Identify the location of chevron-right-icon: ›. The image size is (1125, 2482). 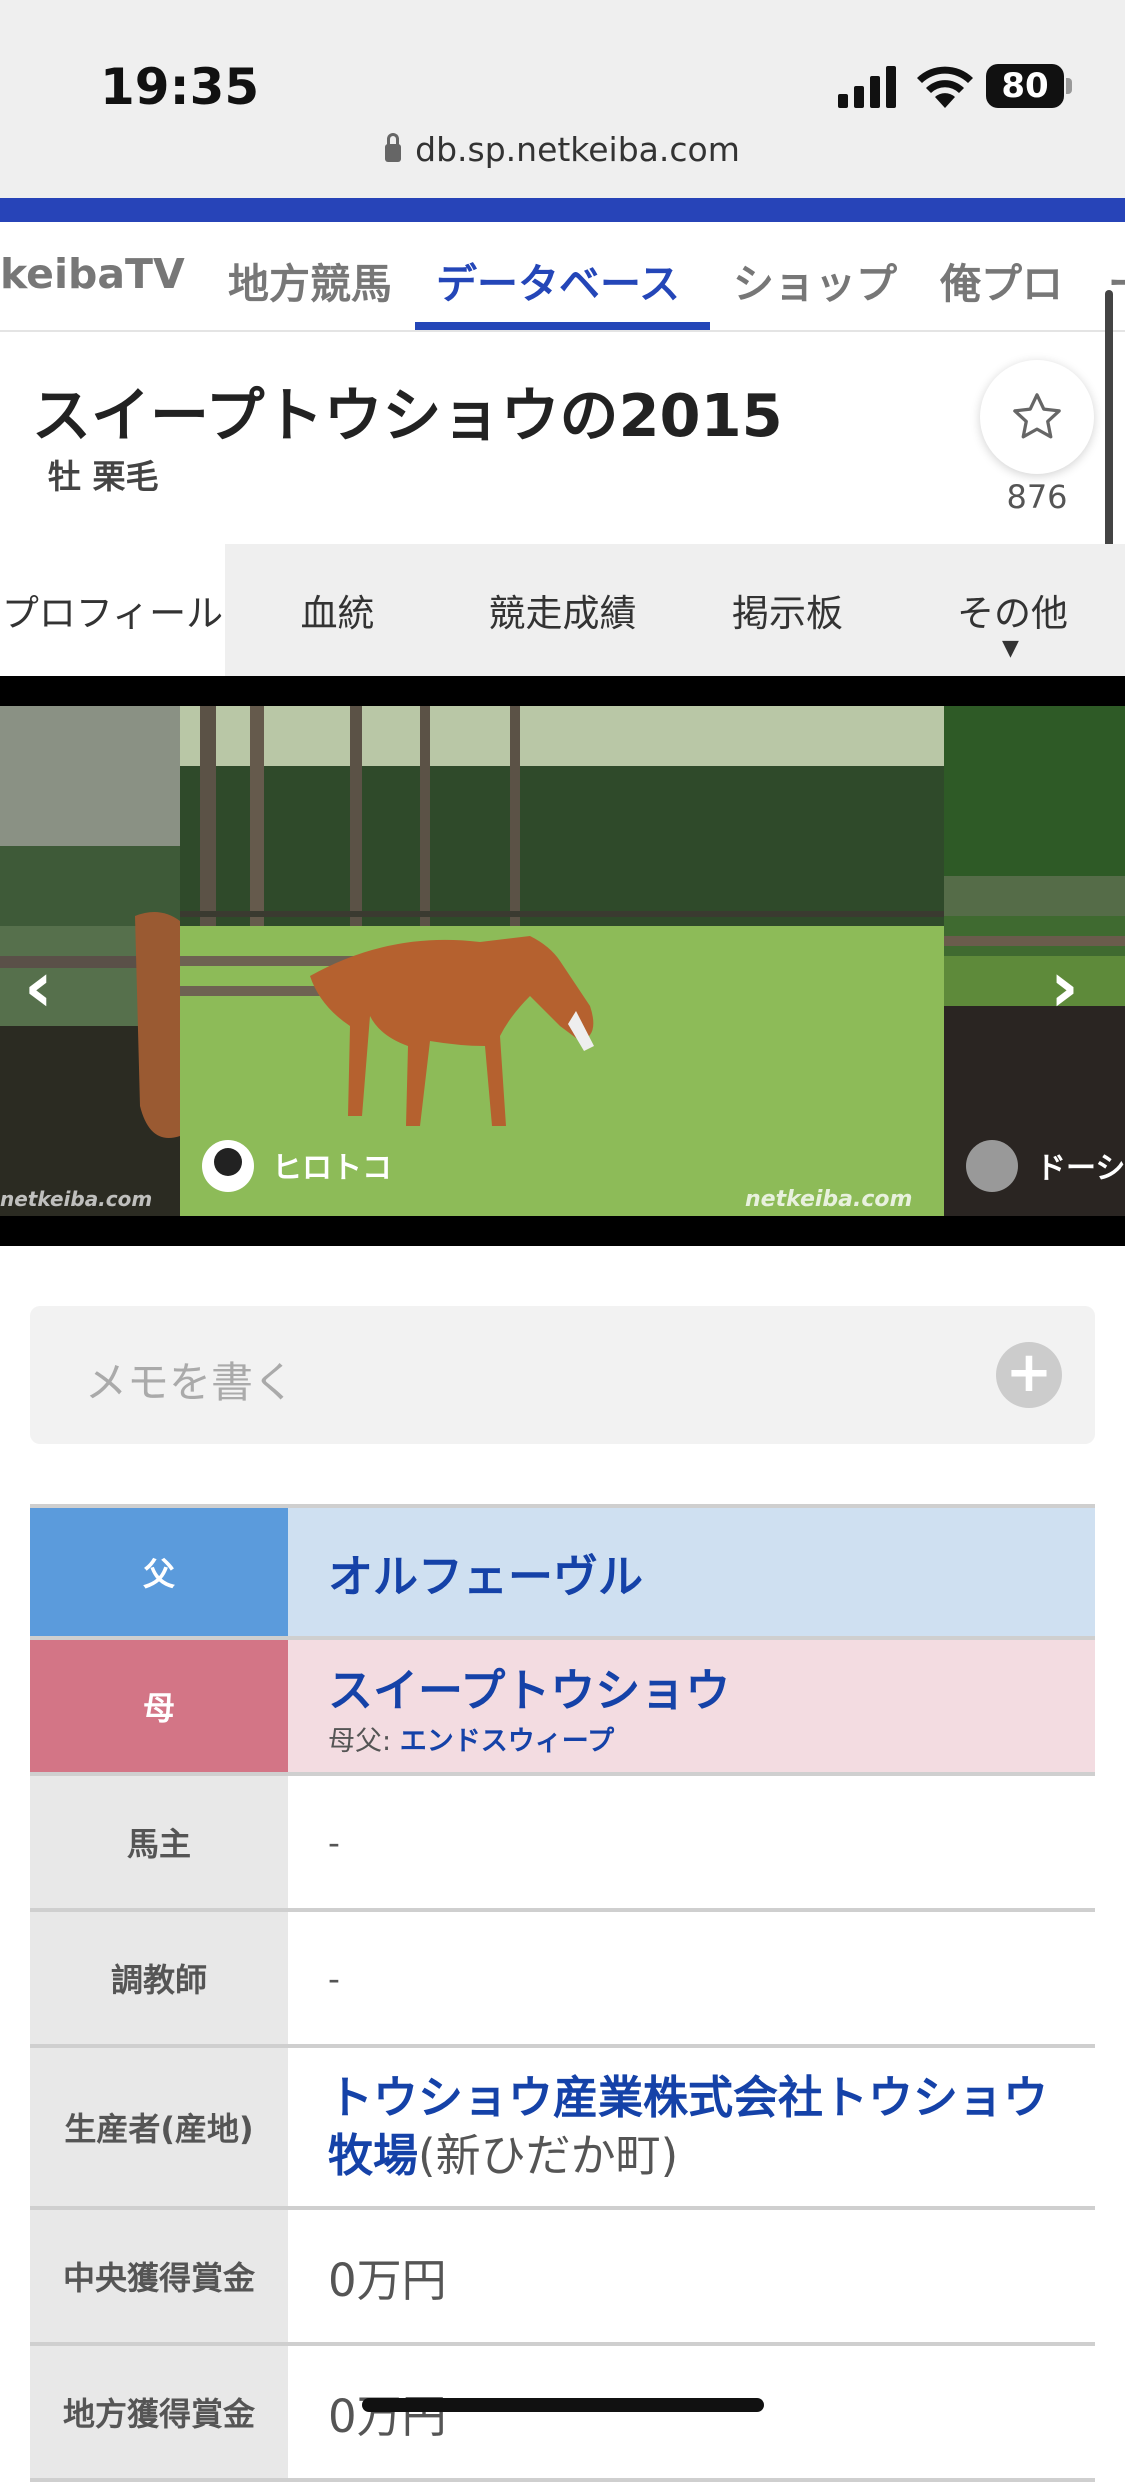
(1064, 987).